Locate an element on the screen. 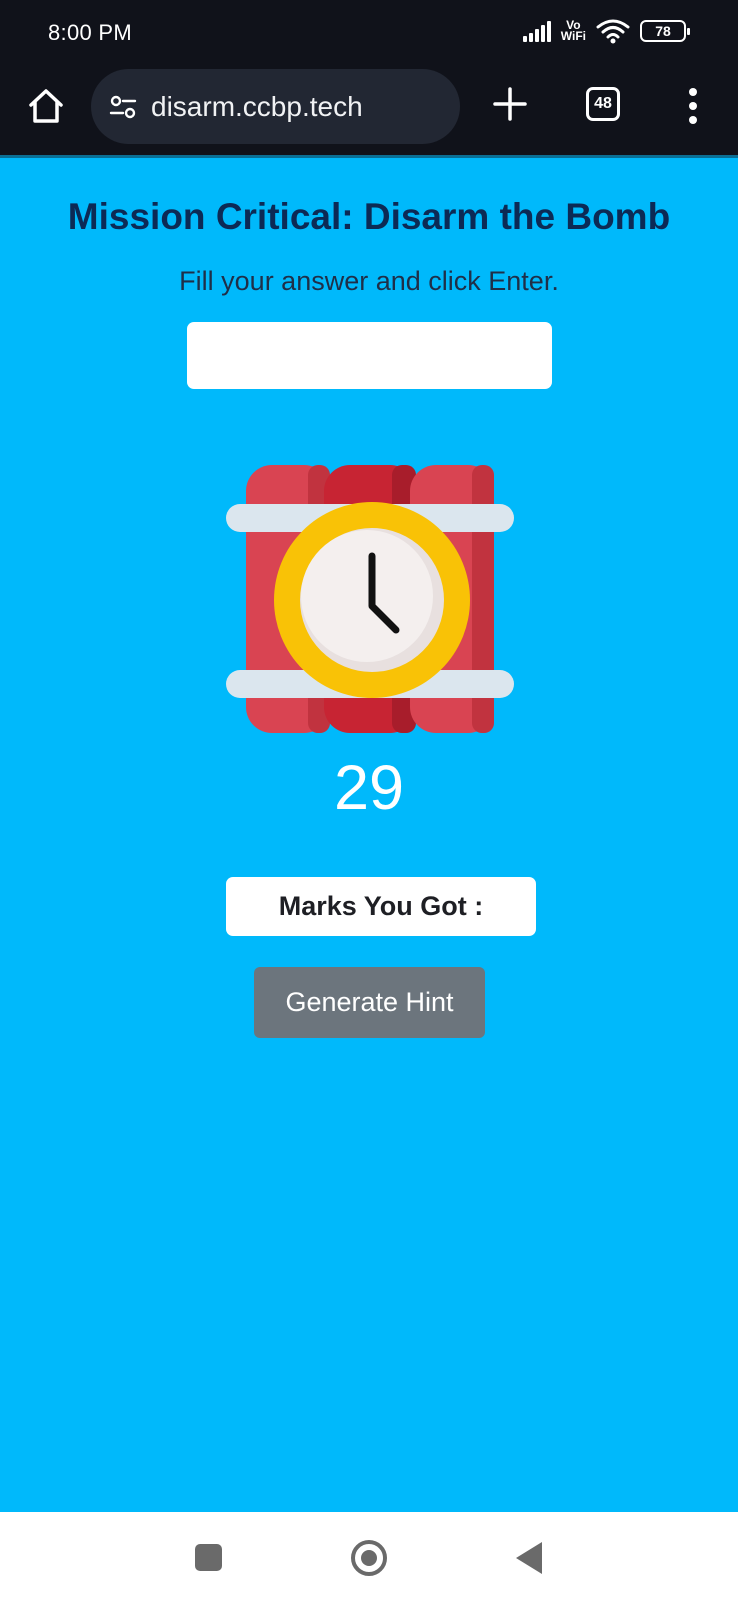  more-vert-icon is located at coordinates (693, 106).